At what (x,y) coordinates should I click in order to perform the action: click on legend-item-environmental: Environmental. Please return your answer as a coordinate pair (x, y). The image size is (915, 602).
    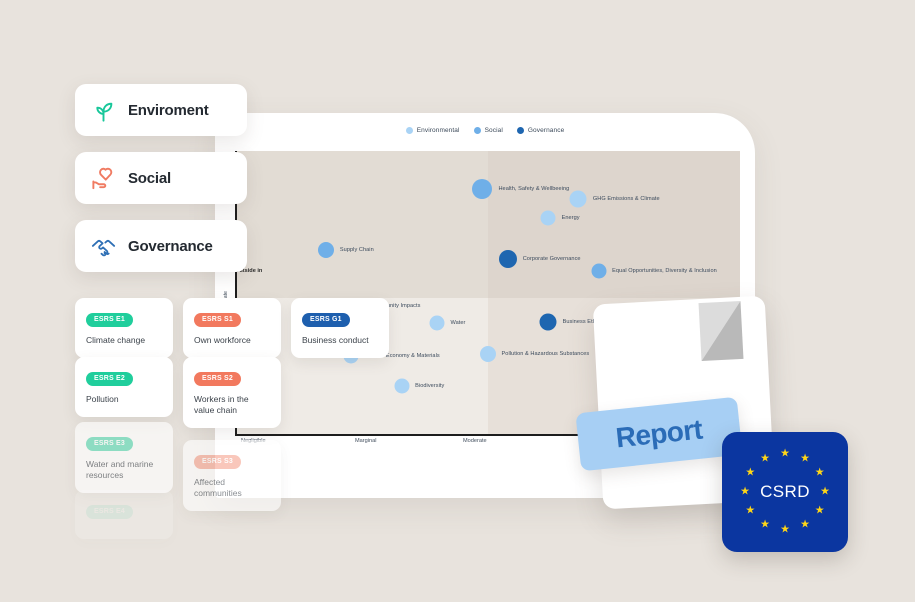
    Looking at the image, I should click on (432, 130).